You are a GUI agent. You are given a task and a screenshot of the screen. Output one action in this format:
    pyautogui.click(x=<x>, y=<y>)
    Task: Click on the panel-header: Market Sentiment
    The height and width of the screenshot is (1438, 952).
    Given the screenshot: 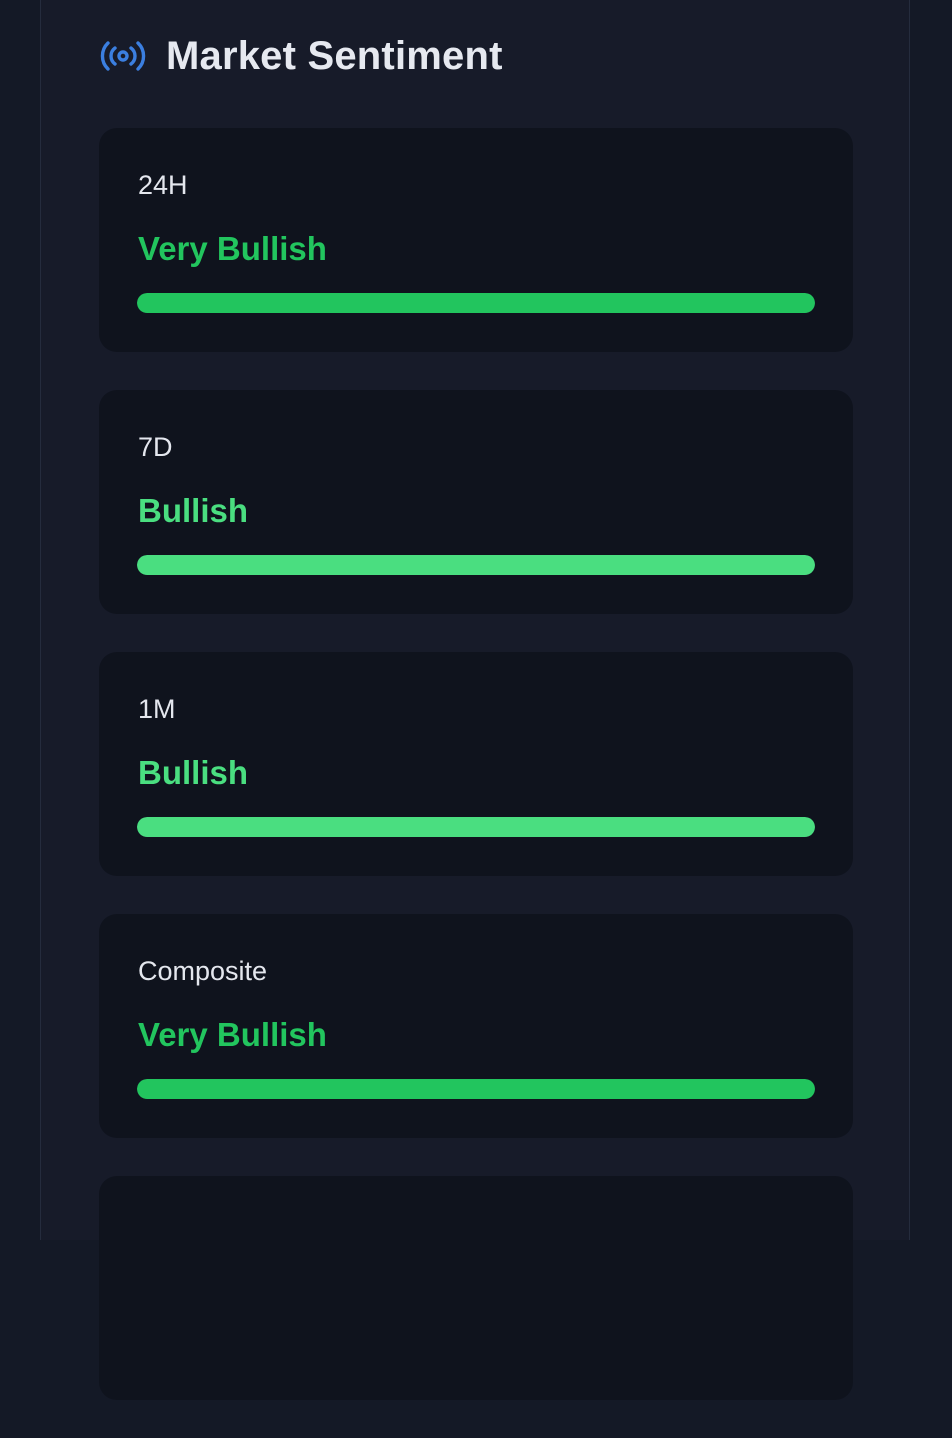 What is the action you would take?
    pyautogui.click(x=301, y=56)
    